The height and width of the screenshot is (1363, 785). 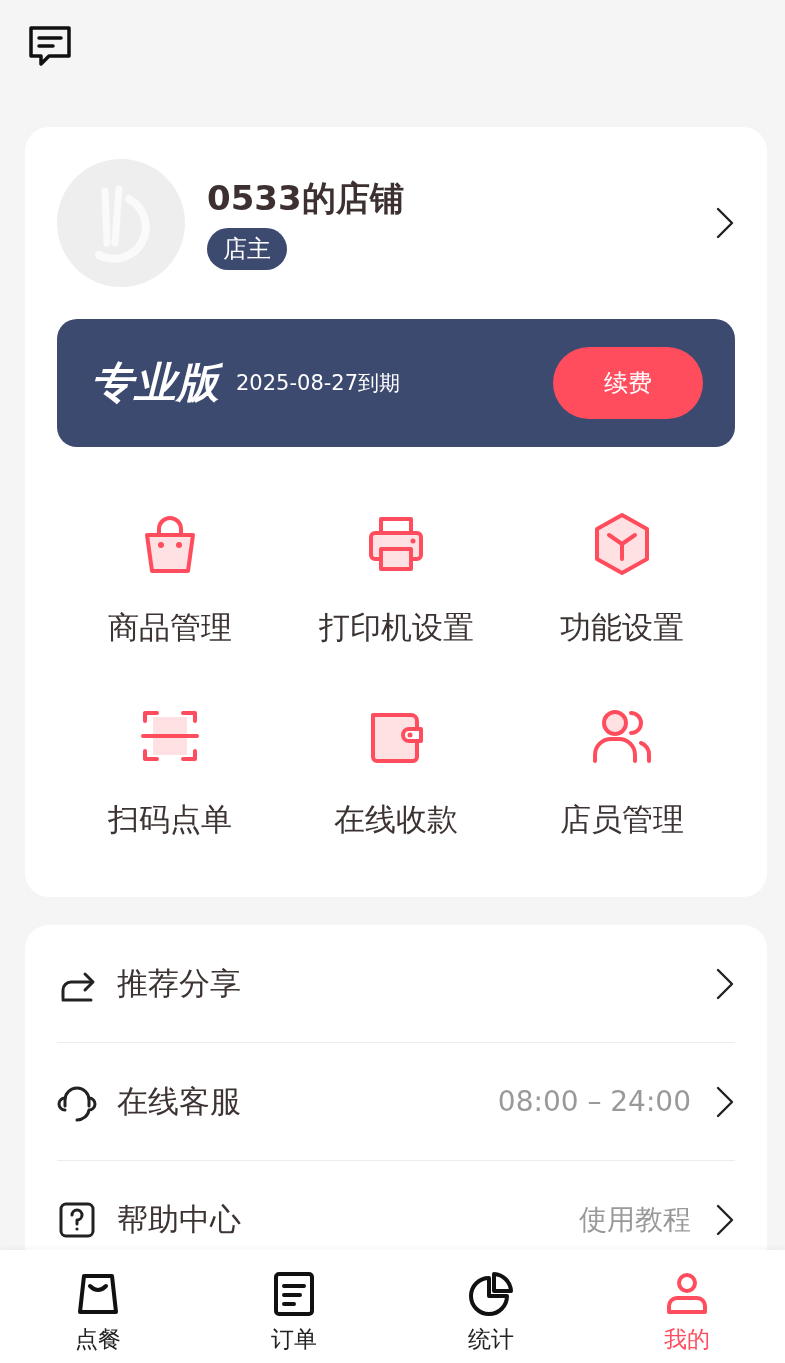 I want to click on menu-item: 在线客服 08:00 – 24:00, so click(x=396, y=1102).